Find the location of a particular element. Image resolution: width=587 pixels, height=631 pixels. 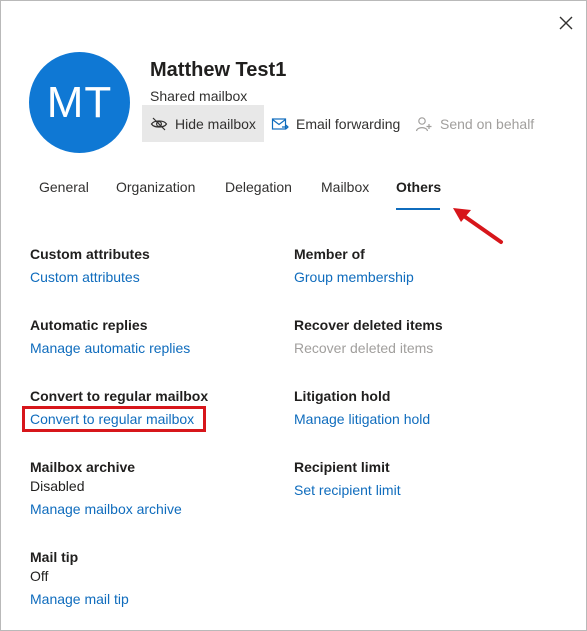

hide-mailbox-label: Hide mailbox is located at coordinates (215, 123).